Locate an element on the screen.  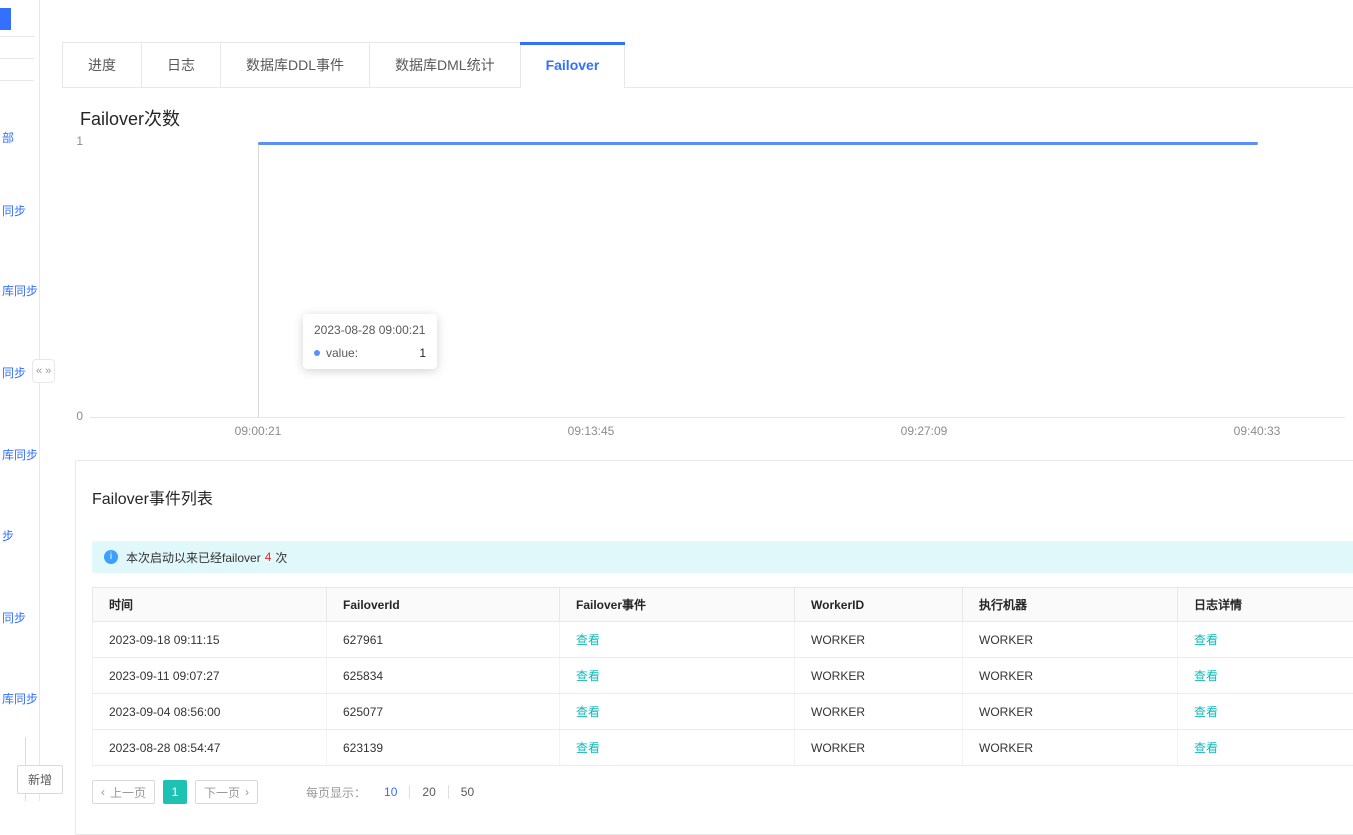
column-header-failover-id: FailoverId is located at coordinates (443, 605).